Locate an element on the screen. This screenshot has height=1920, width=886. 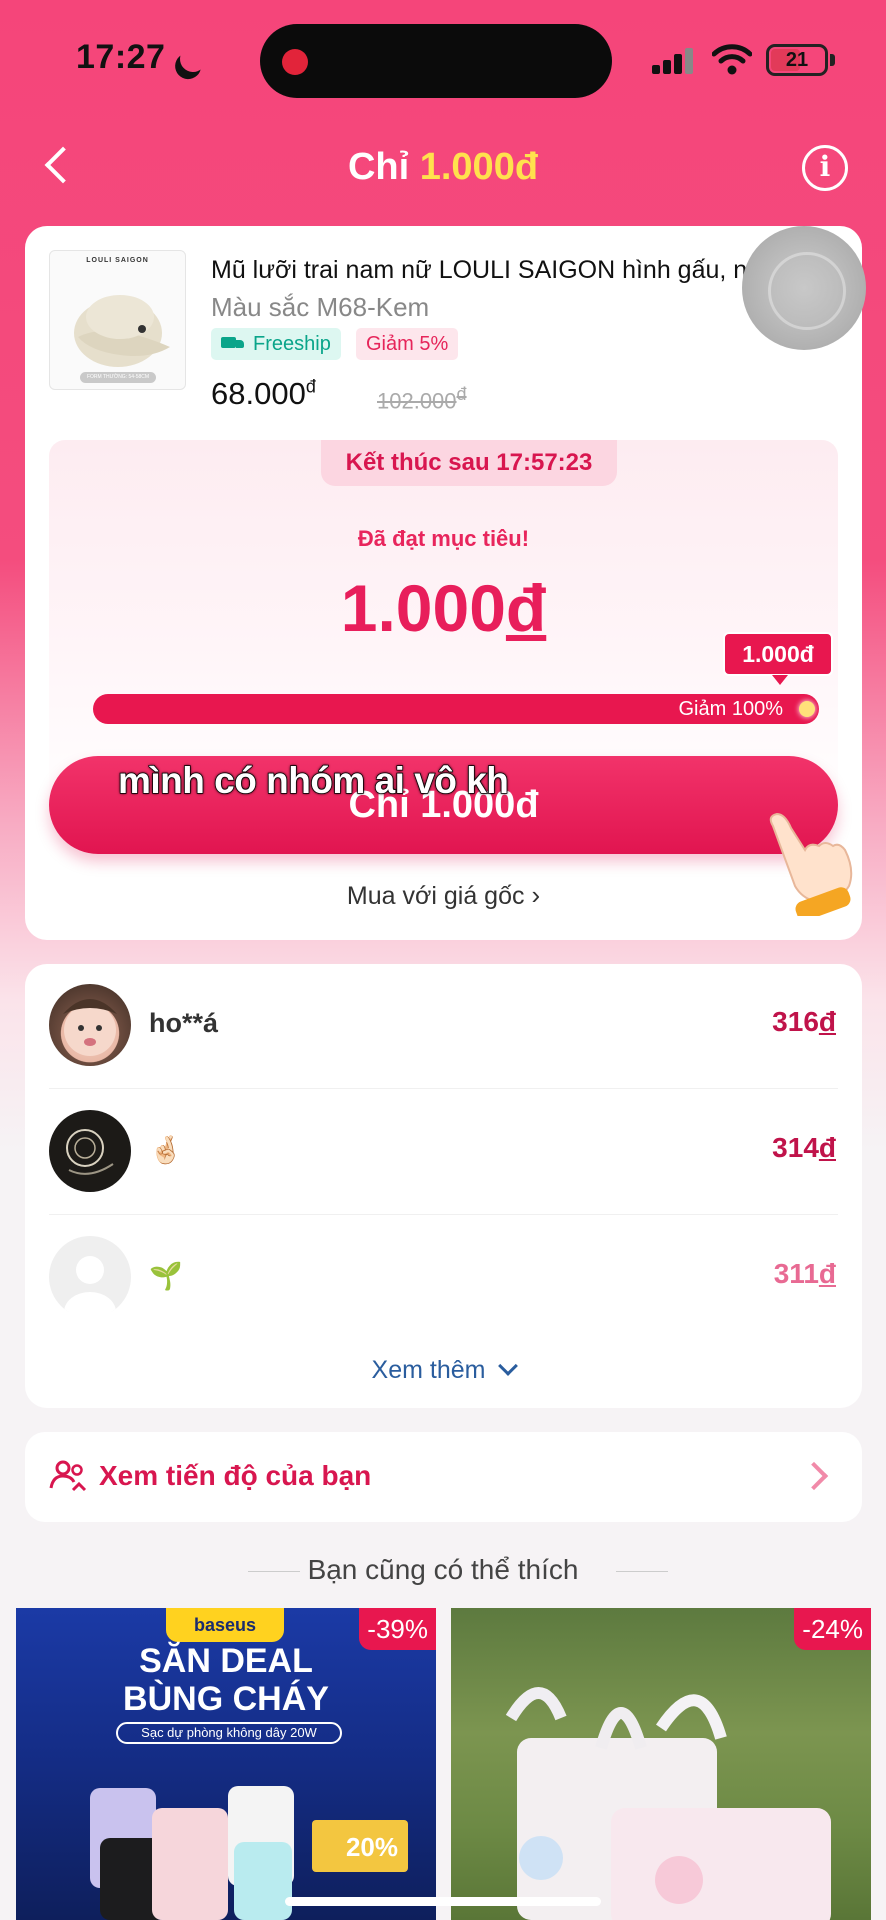
progress-knob is located at coordinates (807, 709).